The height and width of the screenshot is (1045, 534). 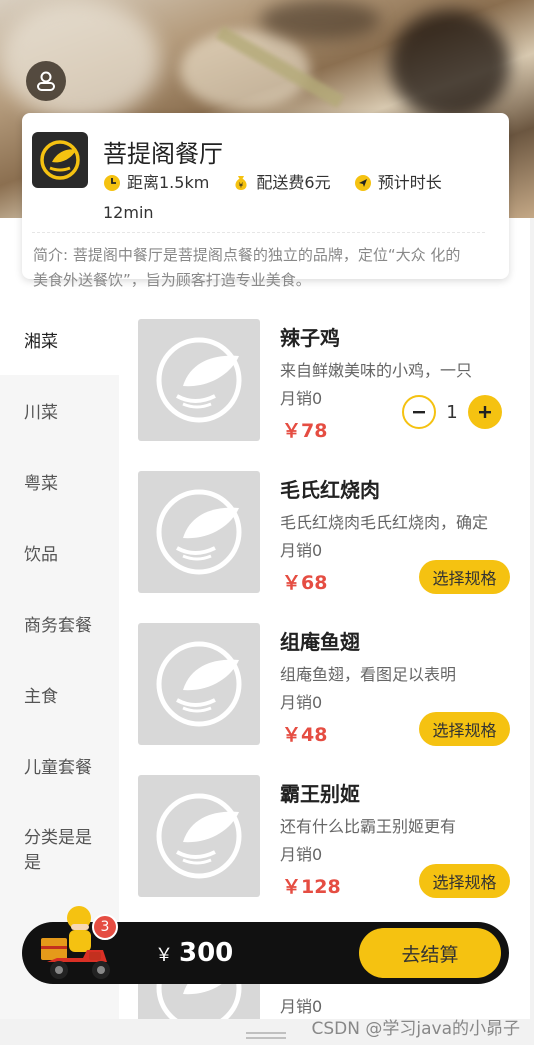 I want to click on cart-bar: 3 ￥ 300 去结算, so click(x=265, y=945).